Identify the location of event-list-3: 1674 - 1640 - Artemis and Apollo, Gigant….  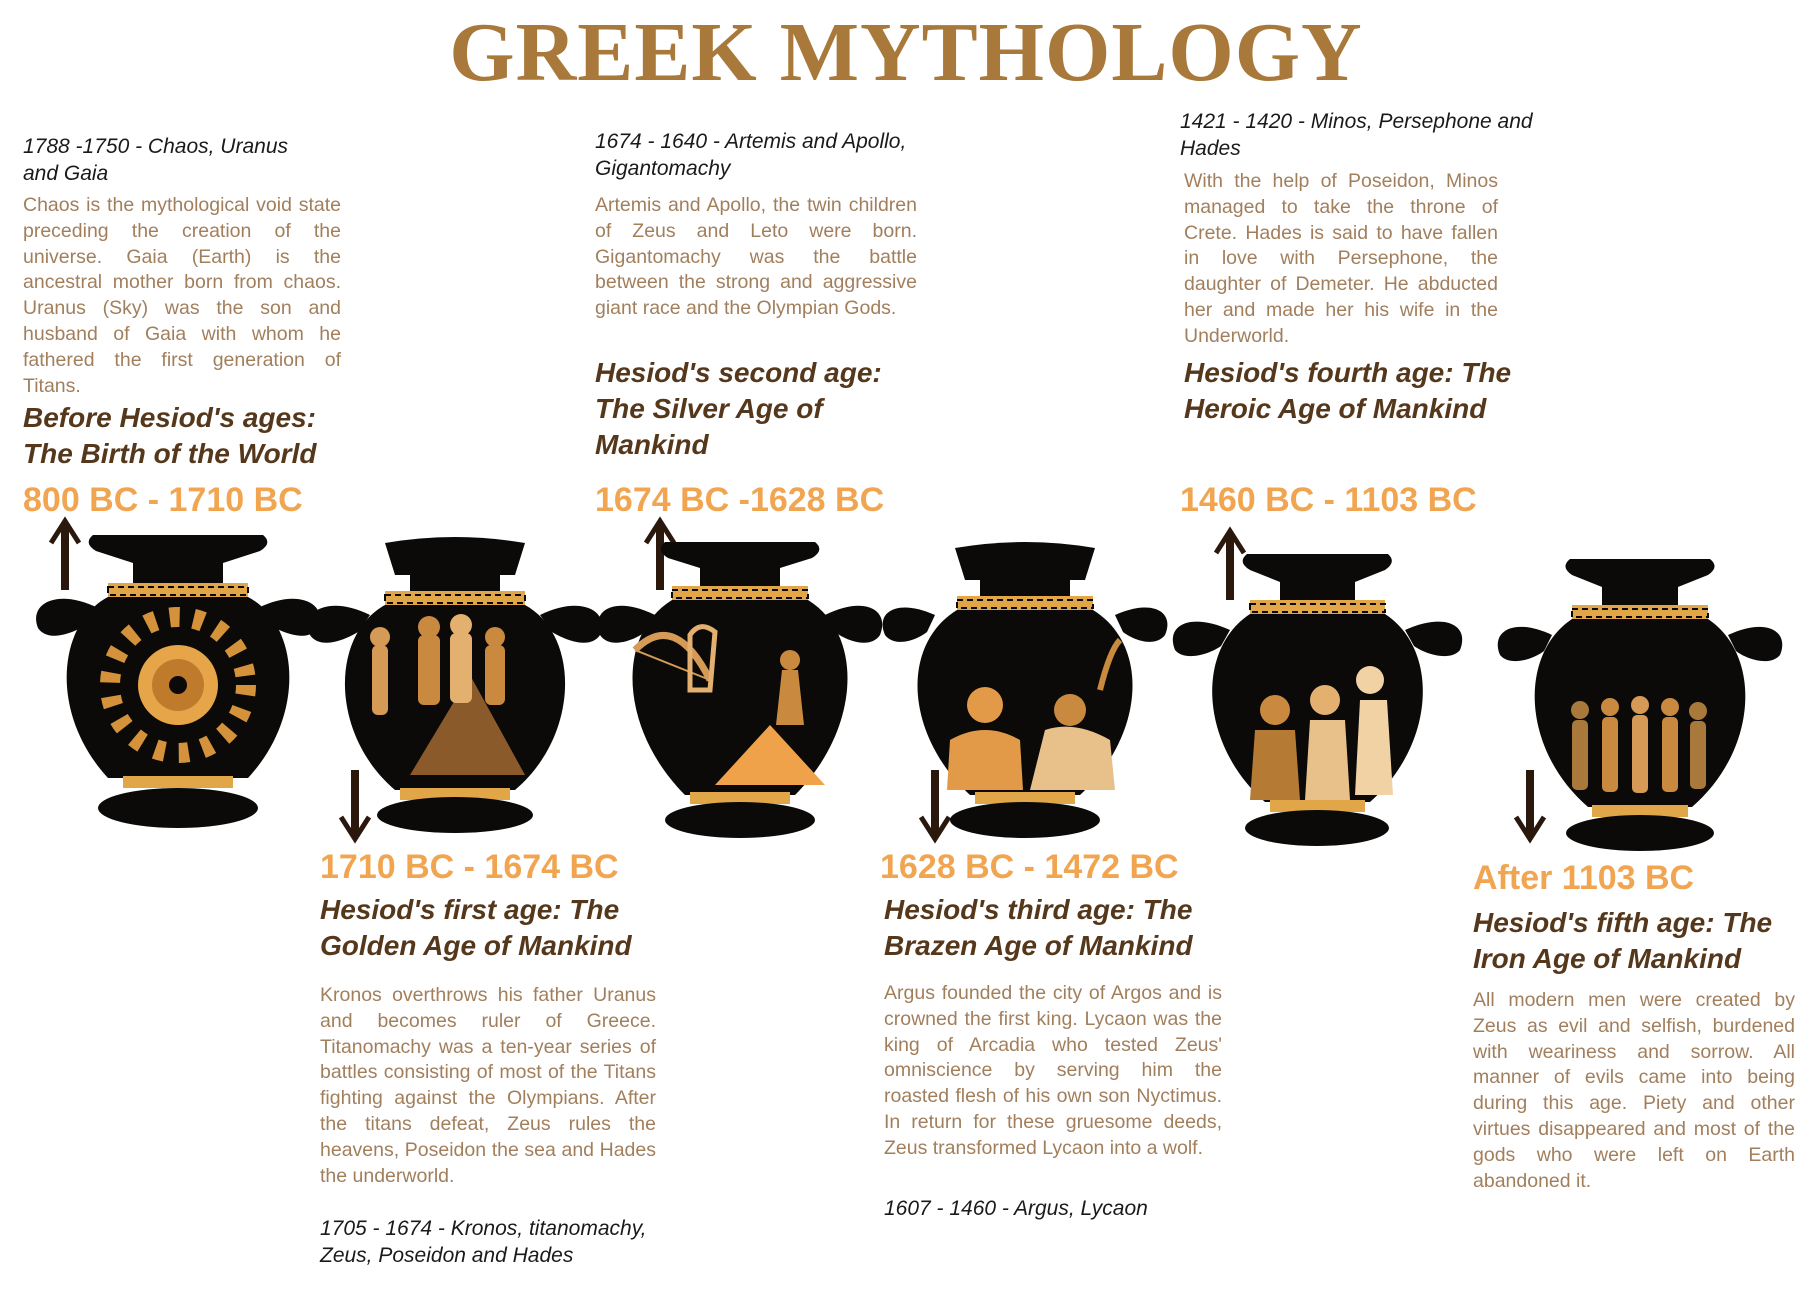
(751, 155).